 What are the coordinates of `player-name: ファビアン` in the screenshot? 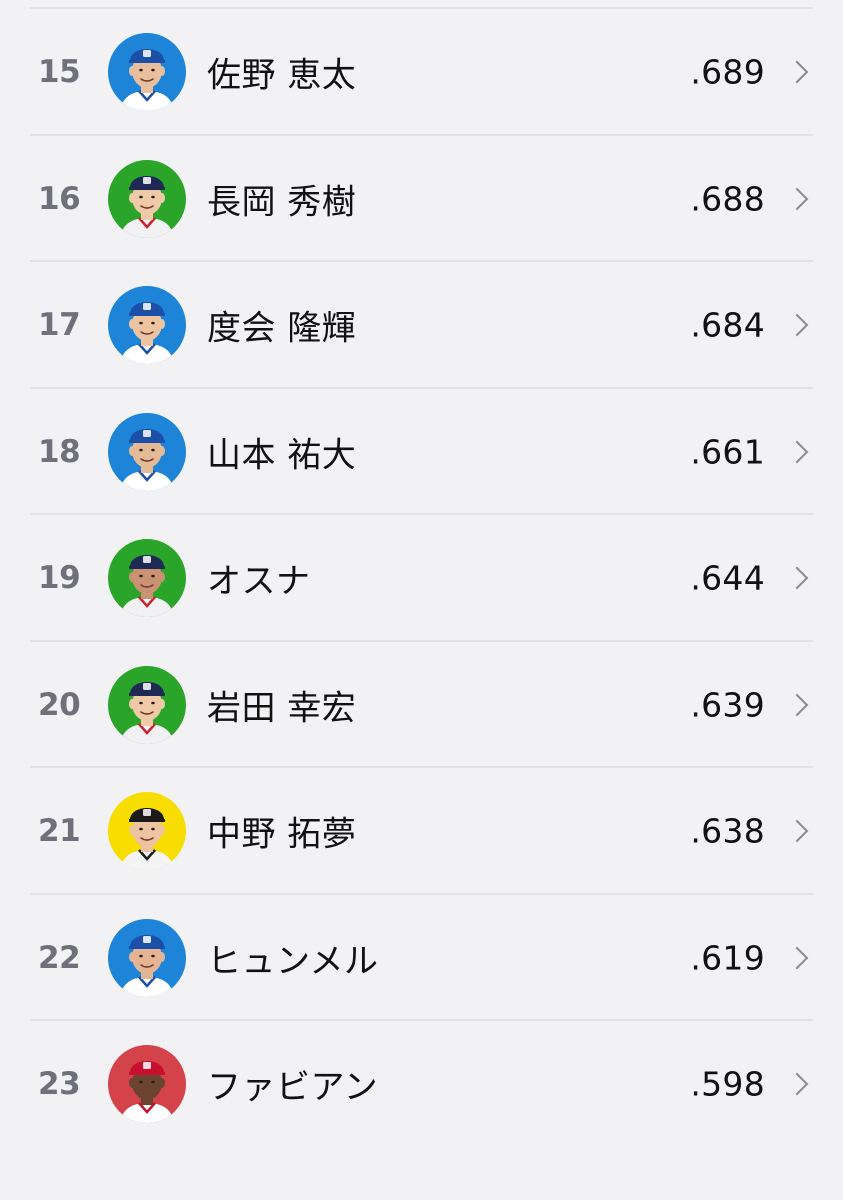 It's located at (293, 1087).